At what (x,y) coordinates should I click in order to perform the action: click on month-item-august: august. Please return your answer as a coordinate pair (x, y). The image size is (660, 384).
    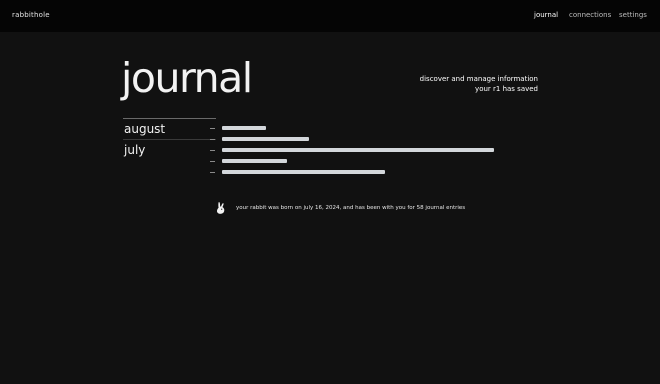
    Looking at the image, I should click on (169, 128).